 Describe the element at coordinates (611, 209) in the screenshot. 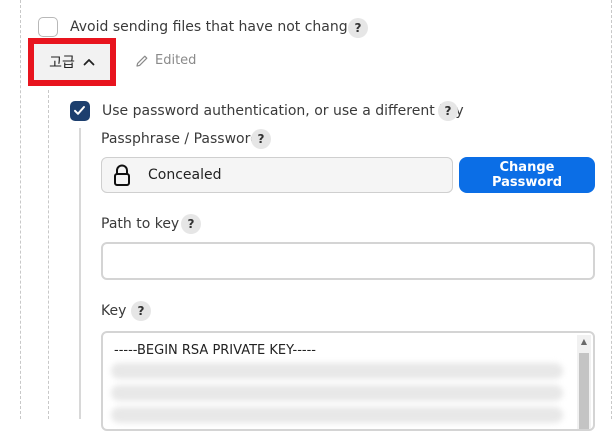

I see `section-border-right` at that location.